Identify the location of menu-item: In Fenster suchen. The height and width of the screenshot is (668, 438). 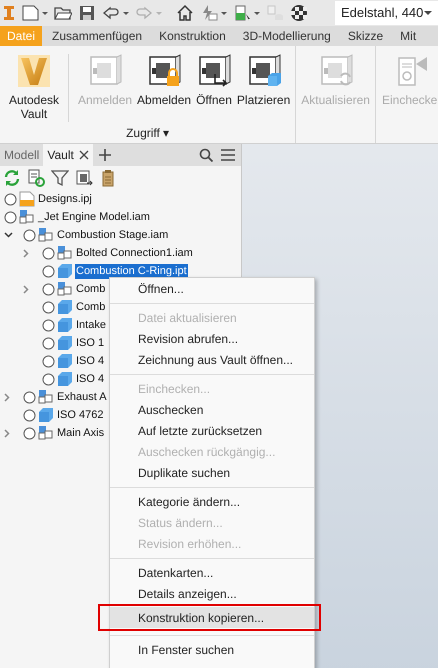
(212, 649).